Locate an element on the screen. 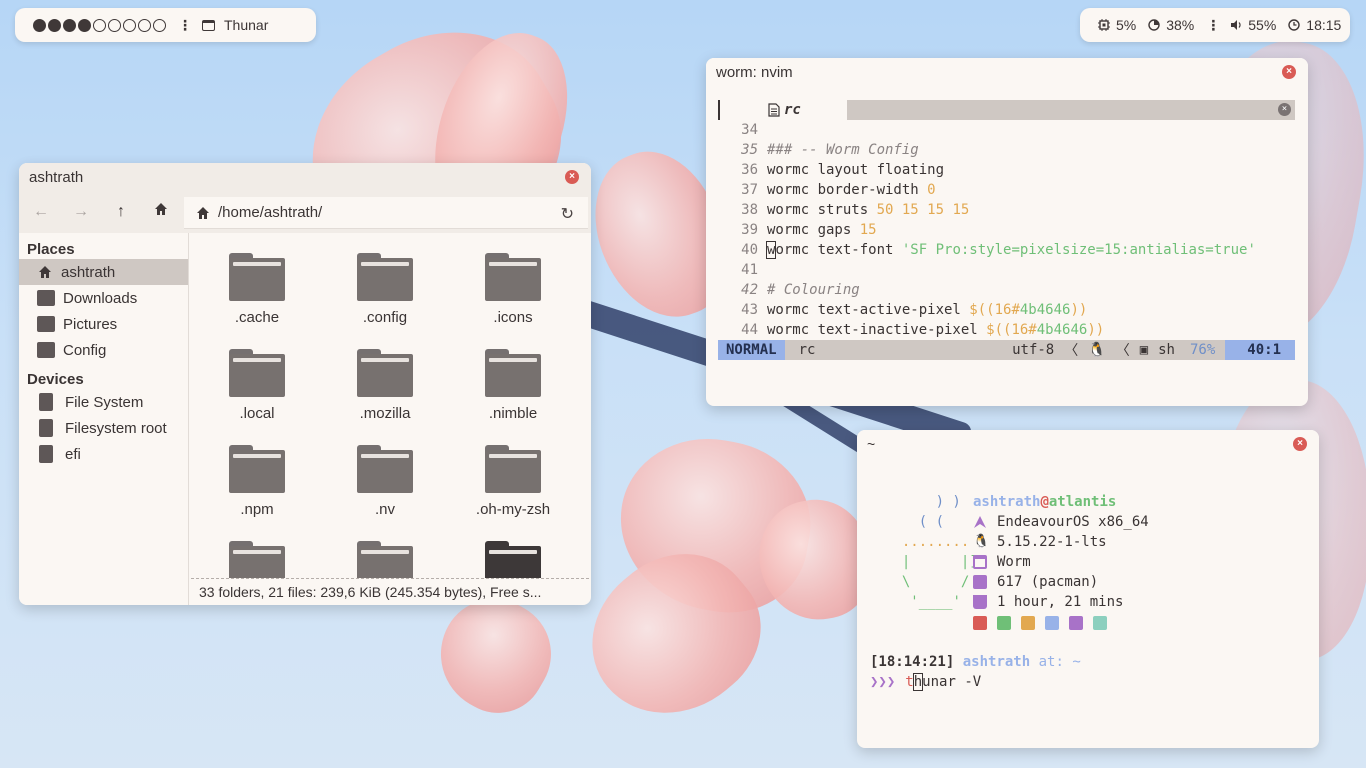 The height and width of the screenshot is (768, 1366). nvim-titlebar: worm: nvim is located at coordinates (1007, 72).